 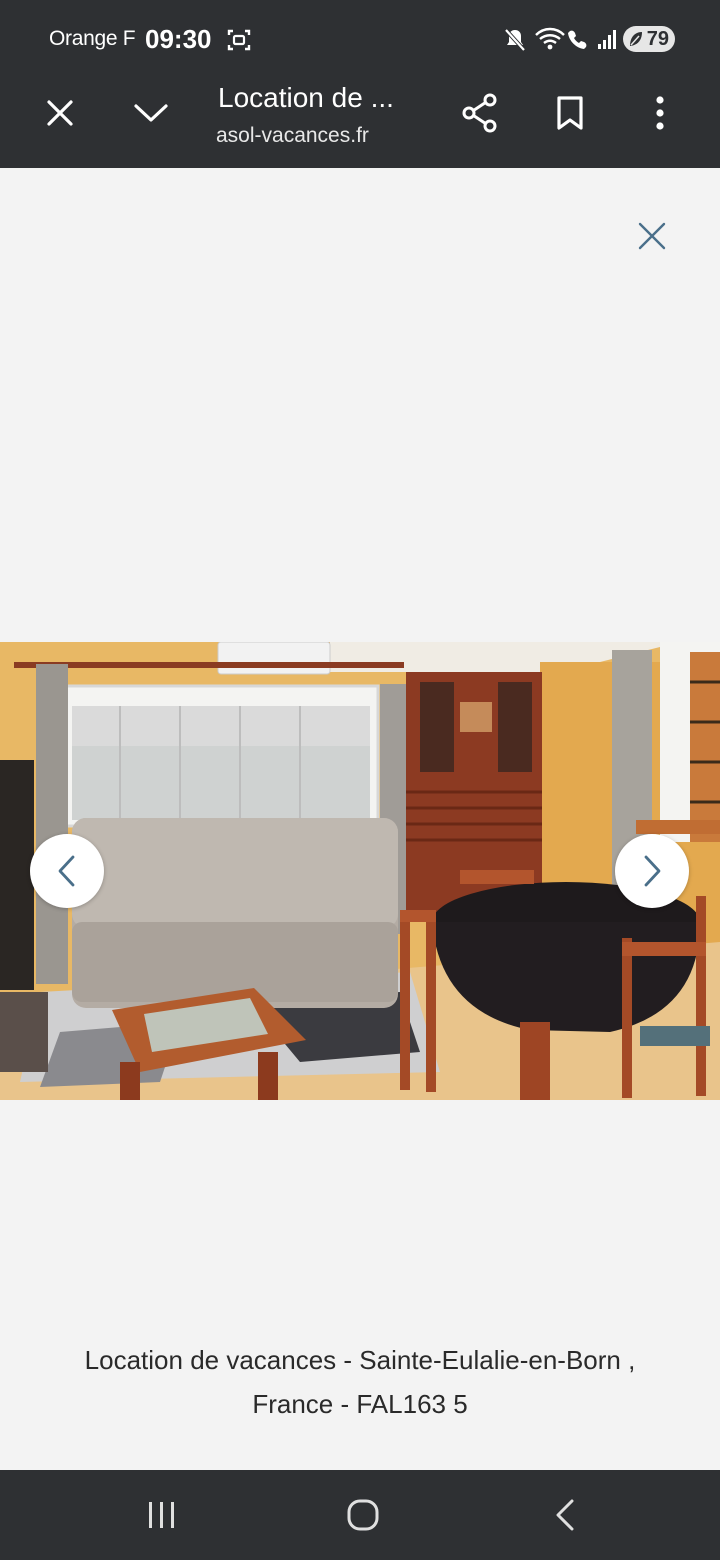 I want to click on battery-saver-leaf-icon, so click(x=636, y=39).